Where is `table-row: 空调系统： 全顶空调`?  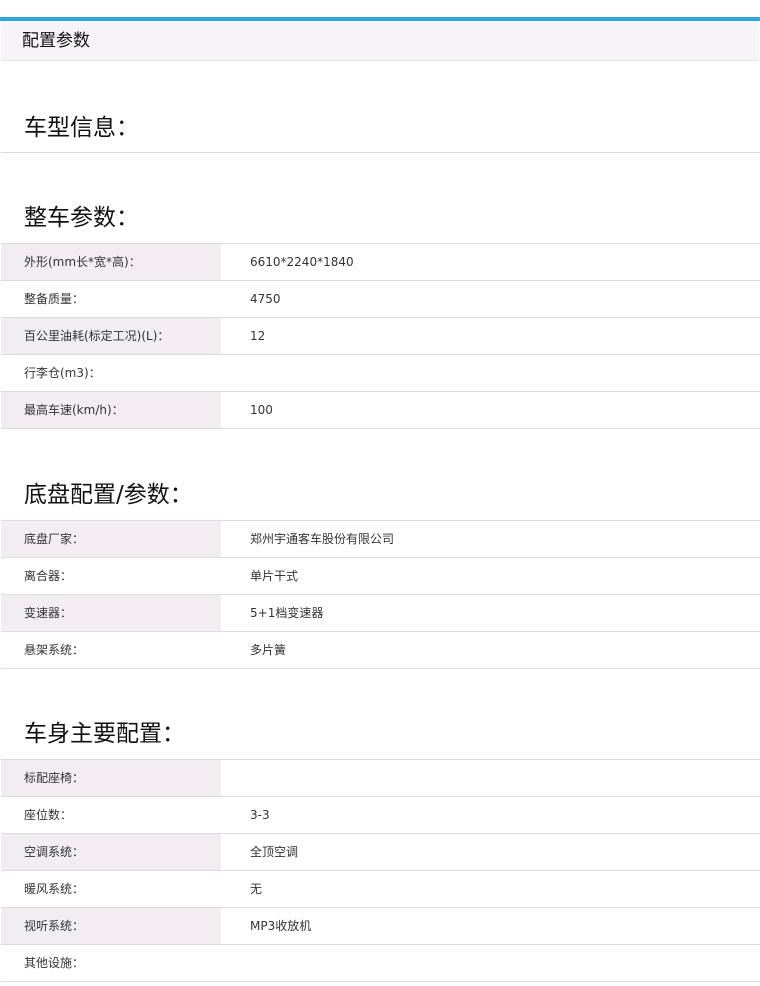
table-row: 空调系统： 全顶空调 is located at coordinates (380, 852).